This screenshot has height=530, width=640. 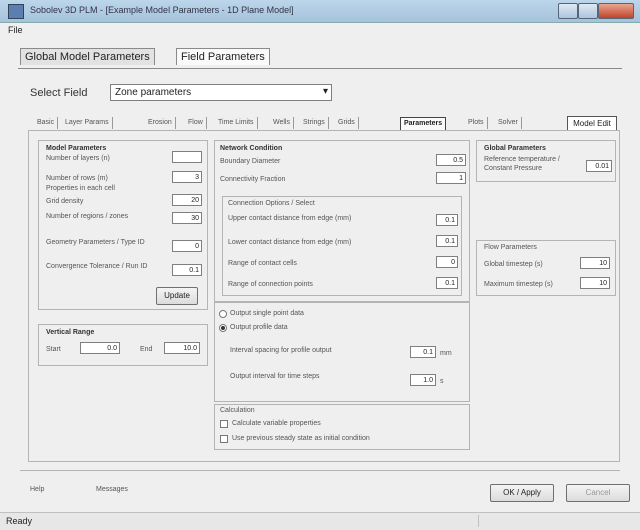 What do you see at coordinates (37, 489) in the screenshot?
I see `help-label: Help` at bounding box center [37, 489].